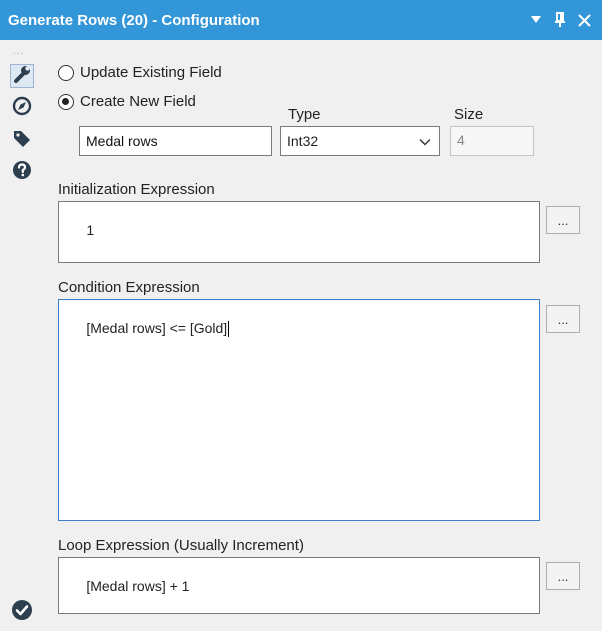  I want to click on type-label: Type, so click(304, 114).